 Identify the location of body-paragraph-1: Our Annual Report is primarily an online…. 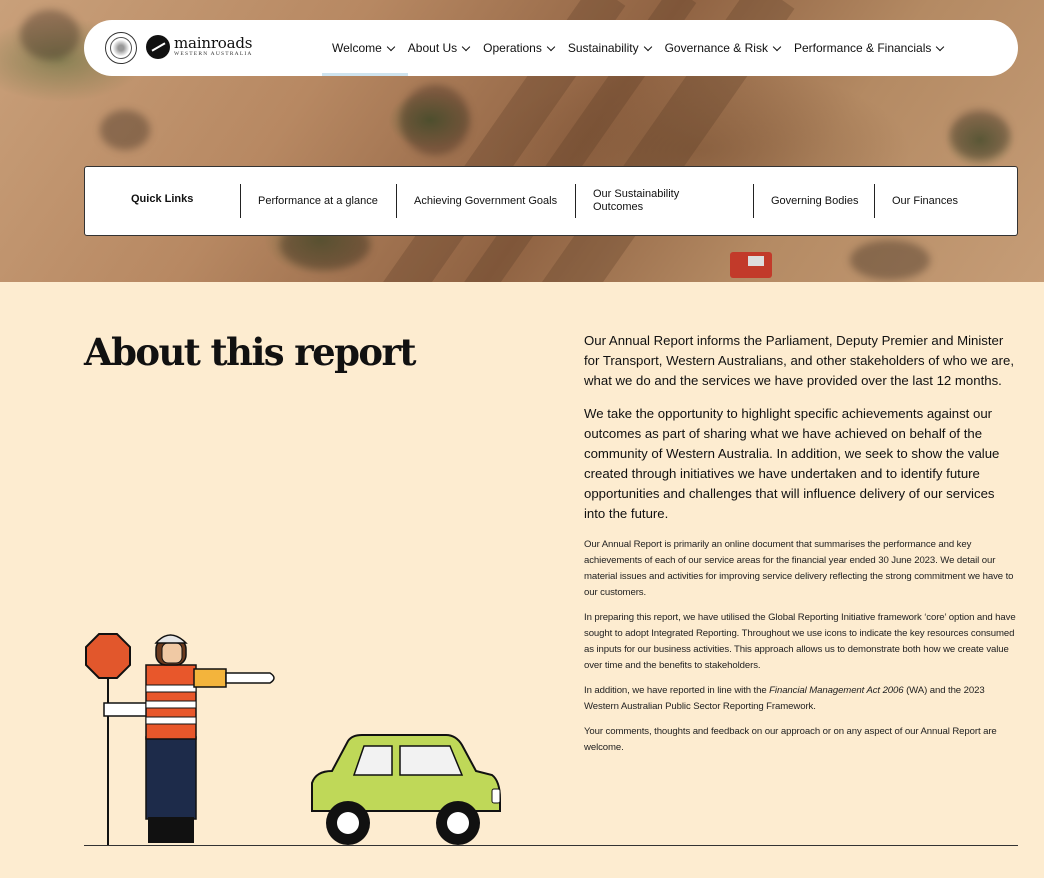
(799, 568).